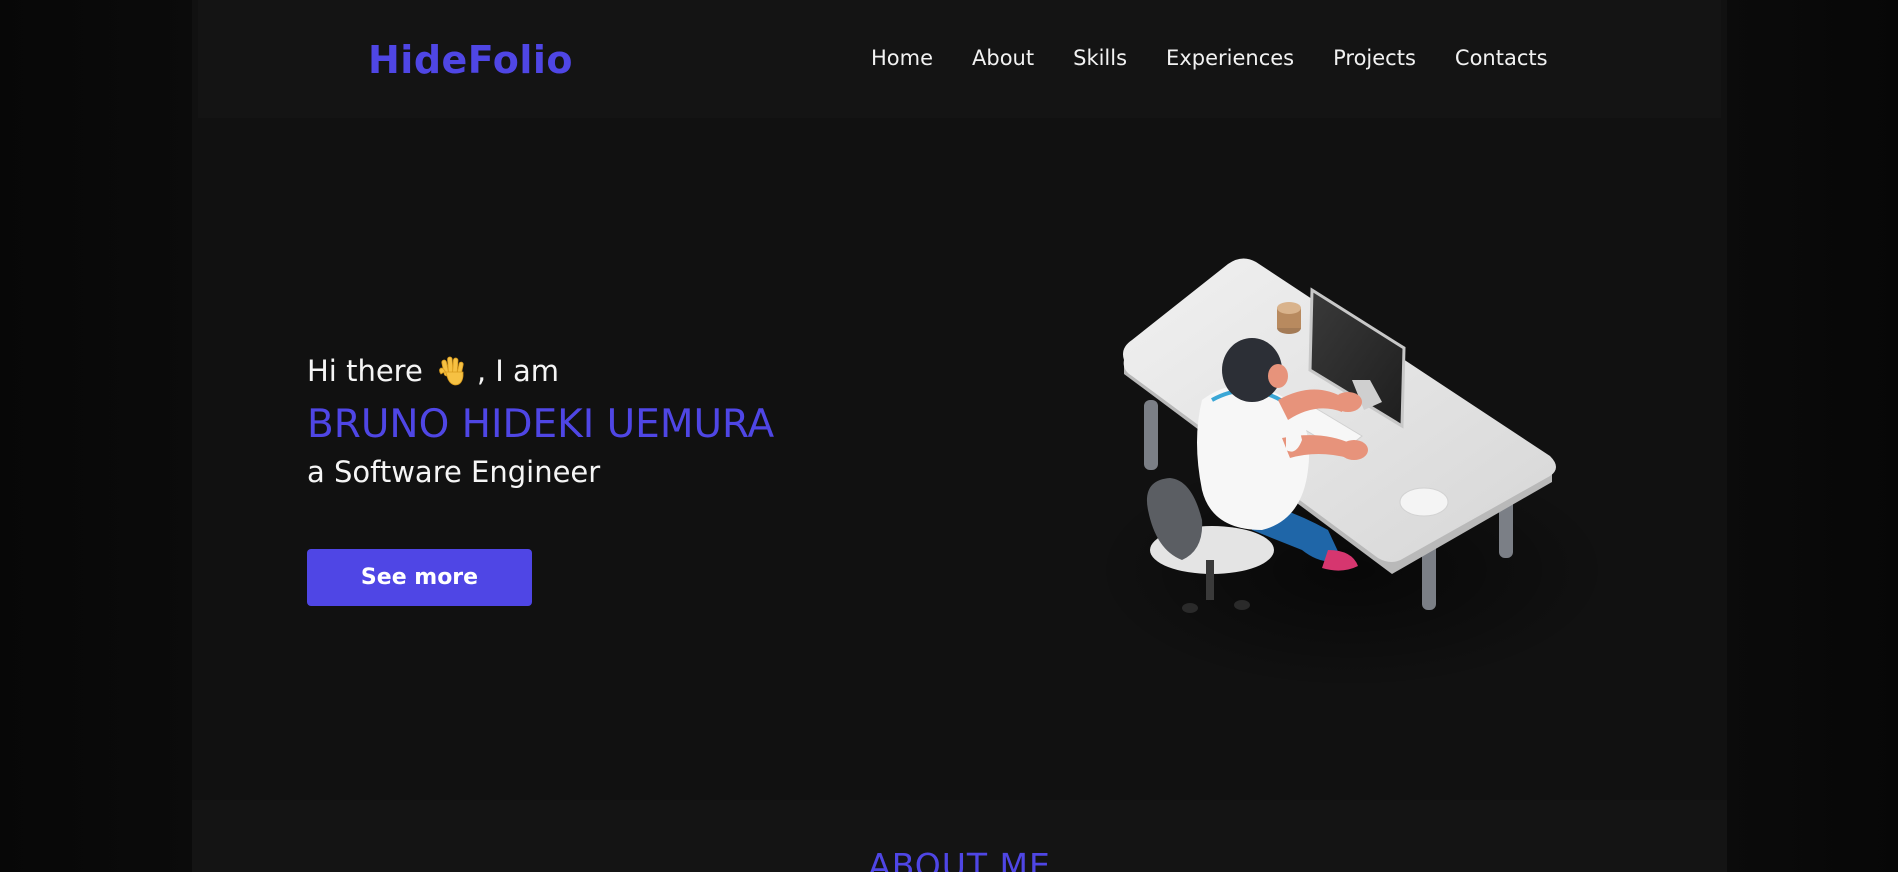 This screenshot has width=1898, height=872. I want to click on nav-item-skills: Skills, so click(1119, 58).